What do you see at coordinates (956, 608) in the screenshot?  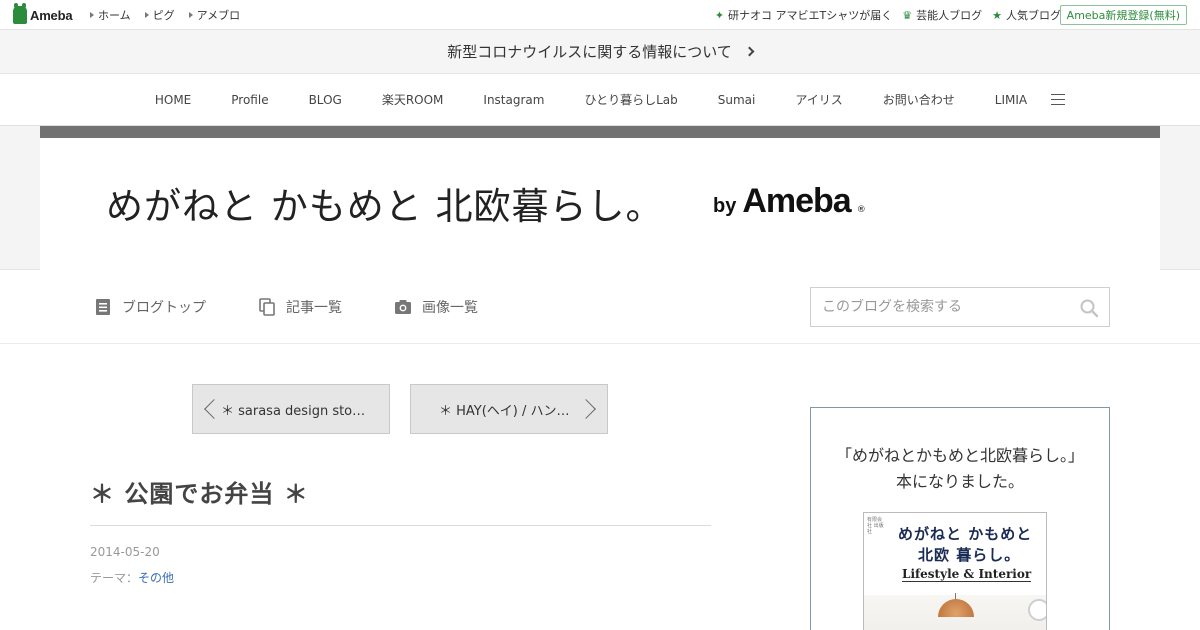 I see `pendant-lamp-icon` at bounding box center [956, 608].